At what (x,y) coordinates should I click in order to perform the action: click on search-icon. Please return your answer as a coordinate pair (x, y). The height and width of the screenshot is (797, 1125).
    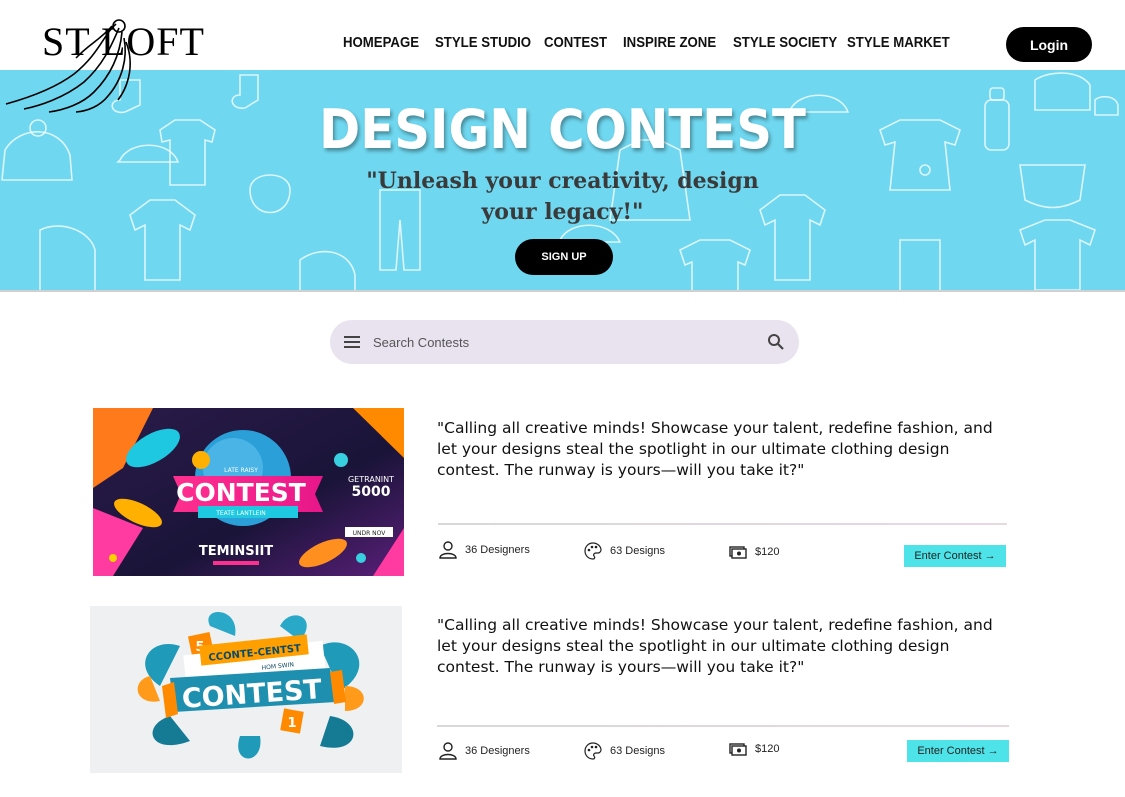
    Looking at the image, I should click on (776, 342).